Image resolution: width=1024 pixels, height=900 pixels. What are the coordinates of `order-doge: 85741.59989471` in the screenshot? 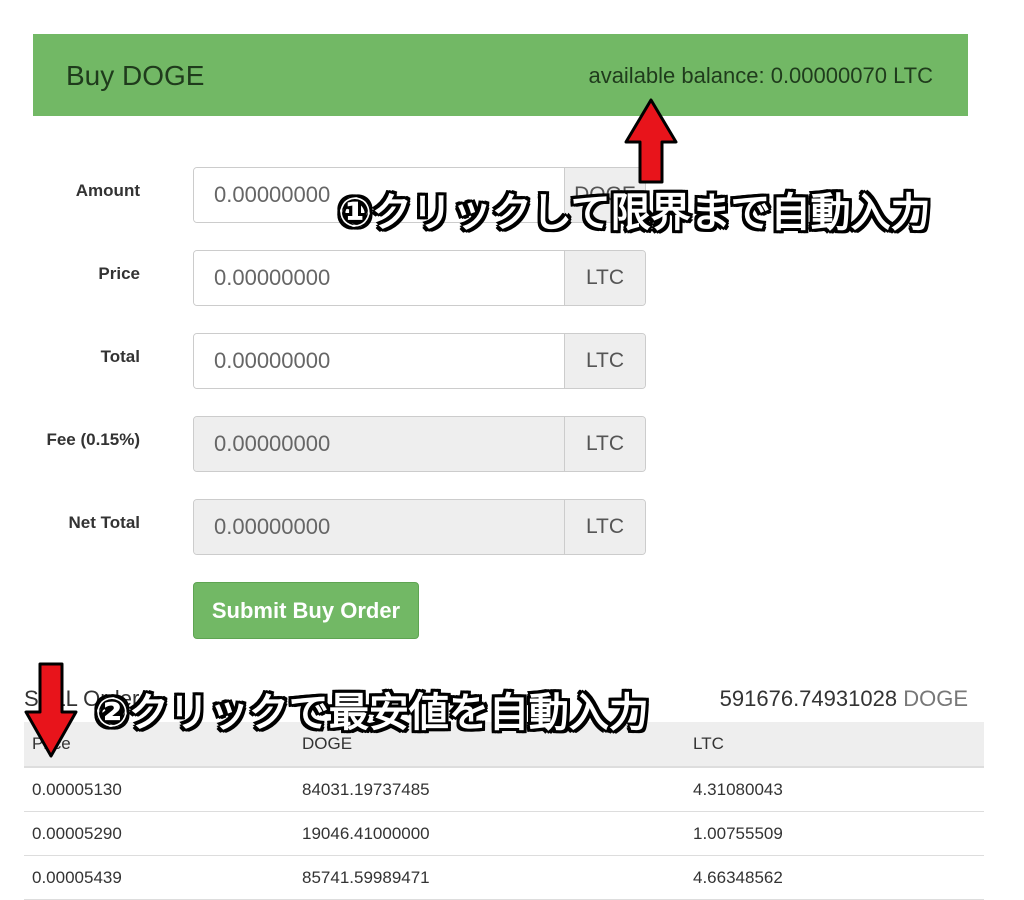 It's located at (489, 877).